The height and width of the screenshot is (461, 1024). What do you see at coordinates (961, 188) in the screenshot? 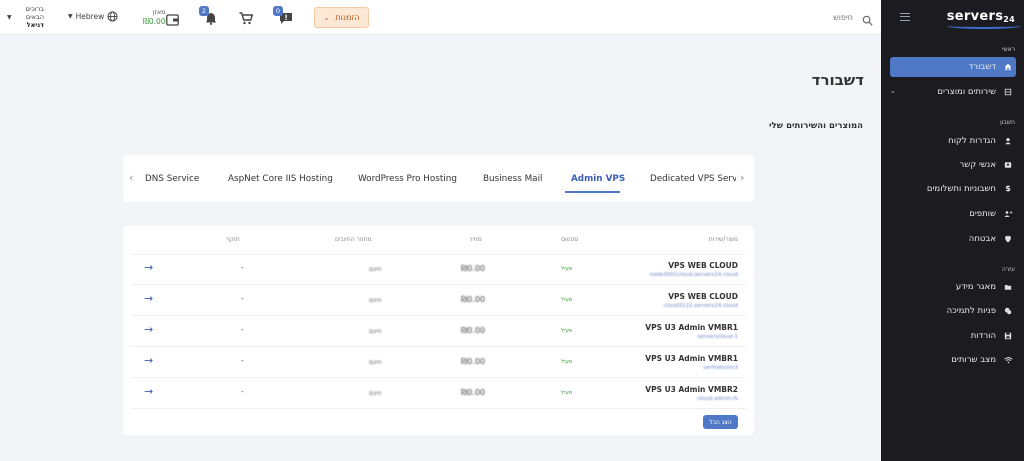
I see `sidebar-item-label: חשבוניות ותשלומים` at bounding box center [961, 188].